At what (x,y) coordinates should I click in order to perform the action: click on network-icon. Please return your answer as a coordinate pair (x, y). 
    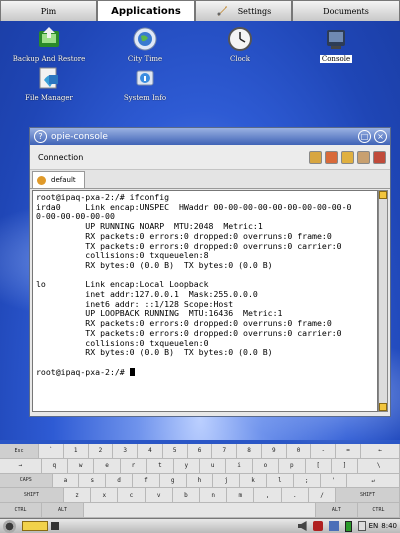
    Looking at the image, I should click on (333, 526).